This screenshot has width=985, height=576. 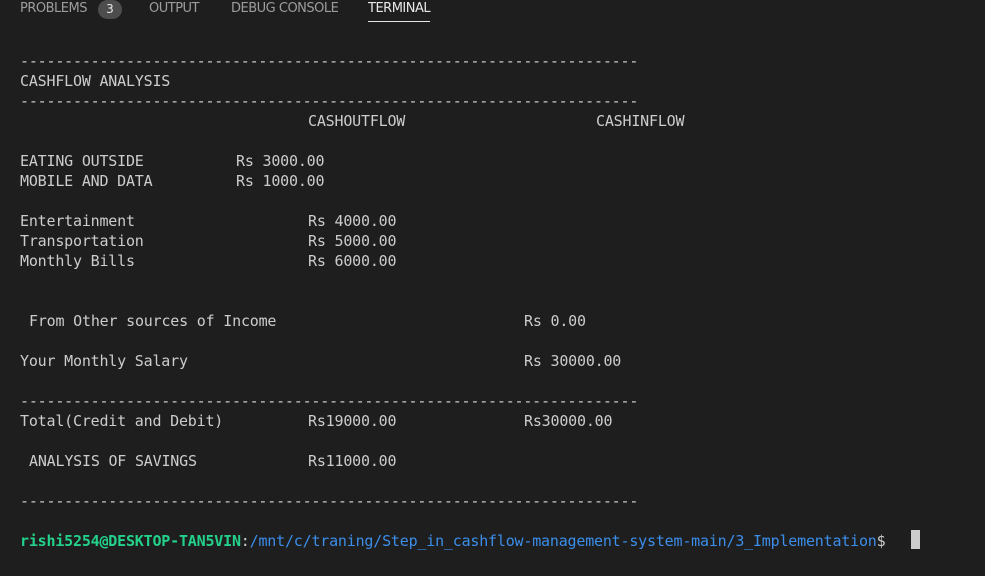 What do you see at coordinates (104, 361) in the screenshot?
I see `monthly-salary-label: Your Monthly Salary` at bounding box center [104, 361].